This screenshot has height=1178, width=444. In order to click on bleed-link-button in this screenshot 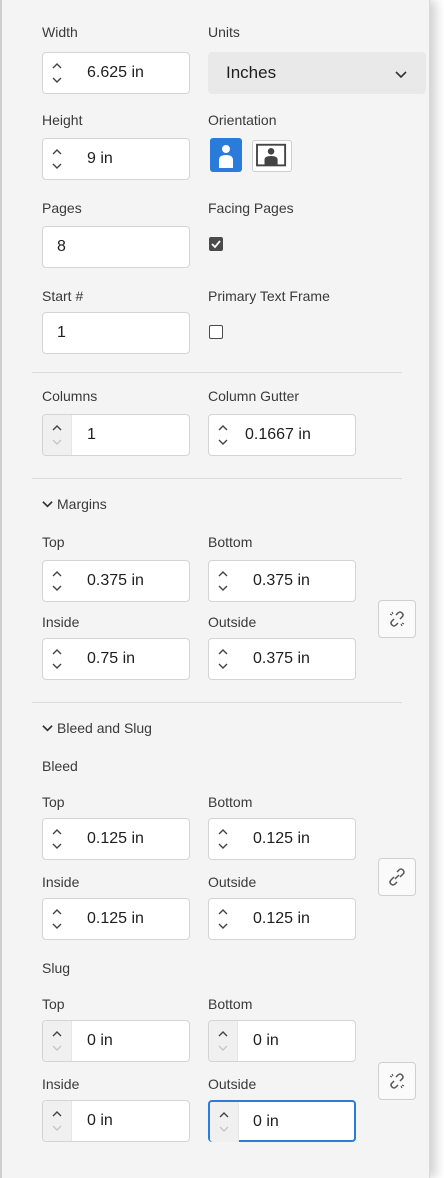, I will do `click(397, 877)`.